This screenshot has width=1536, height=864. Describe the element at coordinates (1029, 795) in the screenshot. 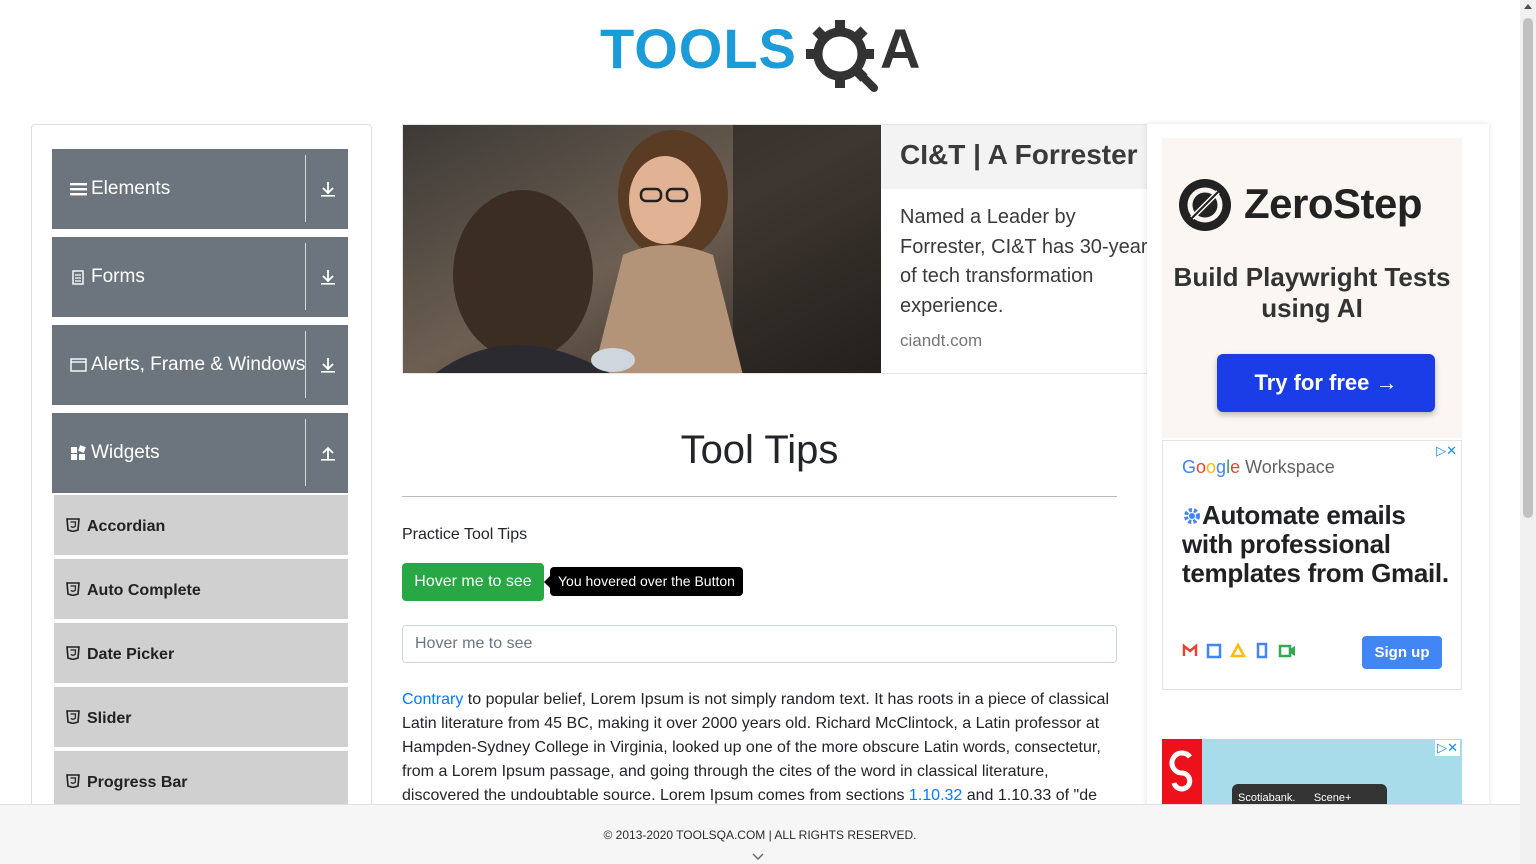

I see `lorem-text-2: and 1.10.33 of "de` at that location.